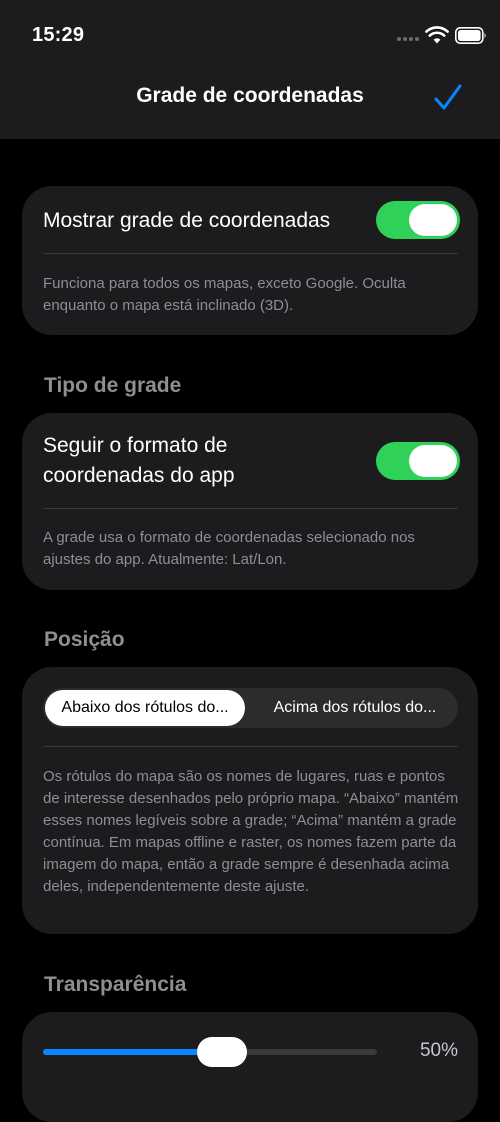 This screenshot has height=1122, width=500. What do you see at coordinates (438, 1050) in the screenshot?
I see `transparency-value: 50%` at bounding box center [438, 1050].